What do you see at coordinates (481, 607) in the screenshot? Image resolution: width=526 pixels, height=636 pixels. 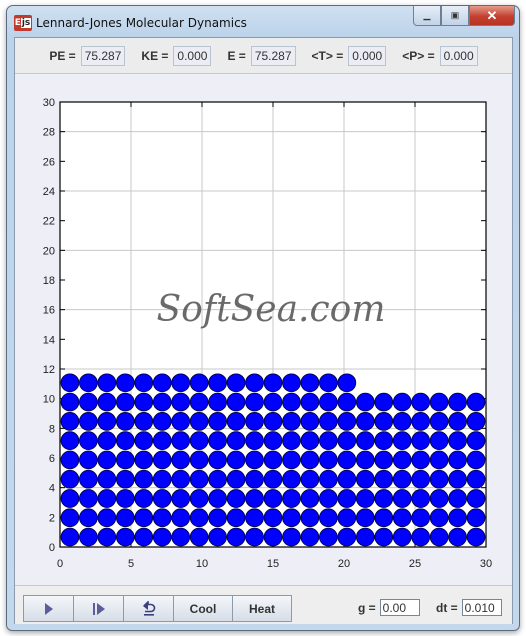 I see `dt-input` at bounding box center [481, 607].